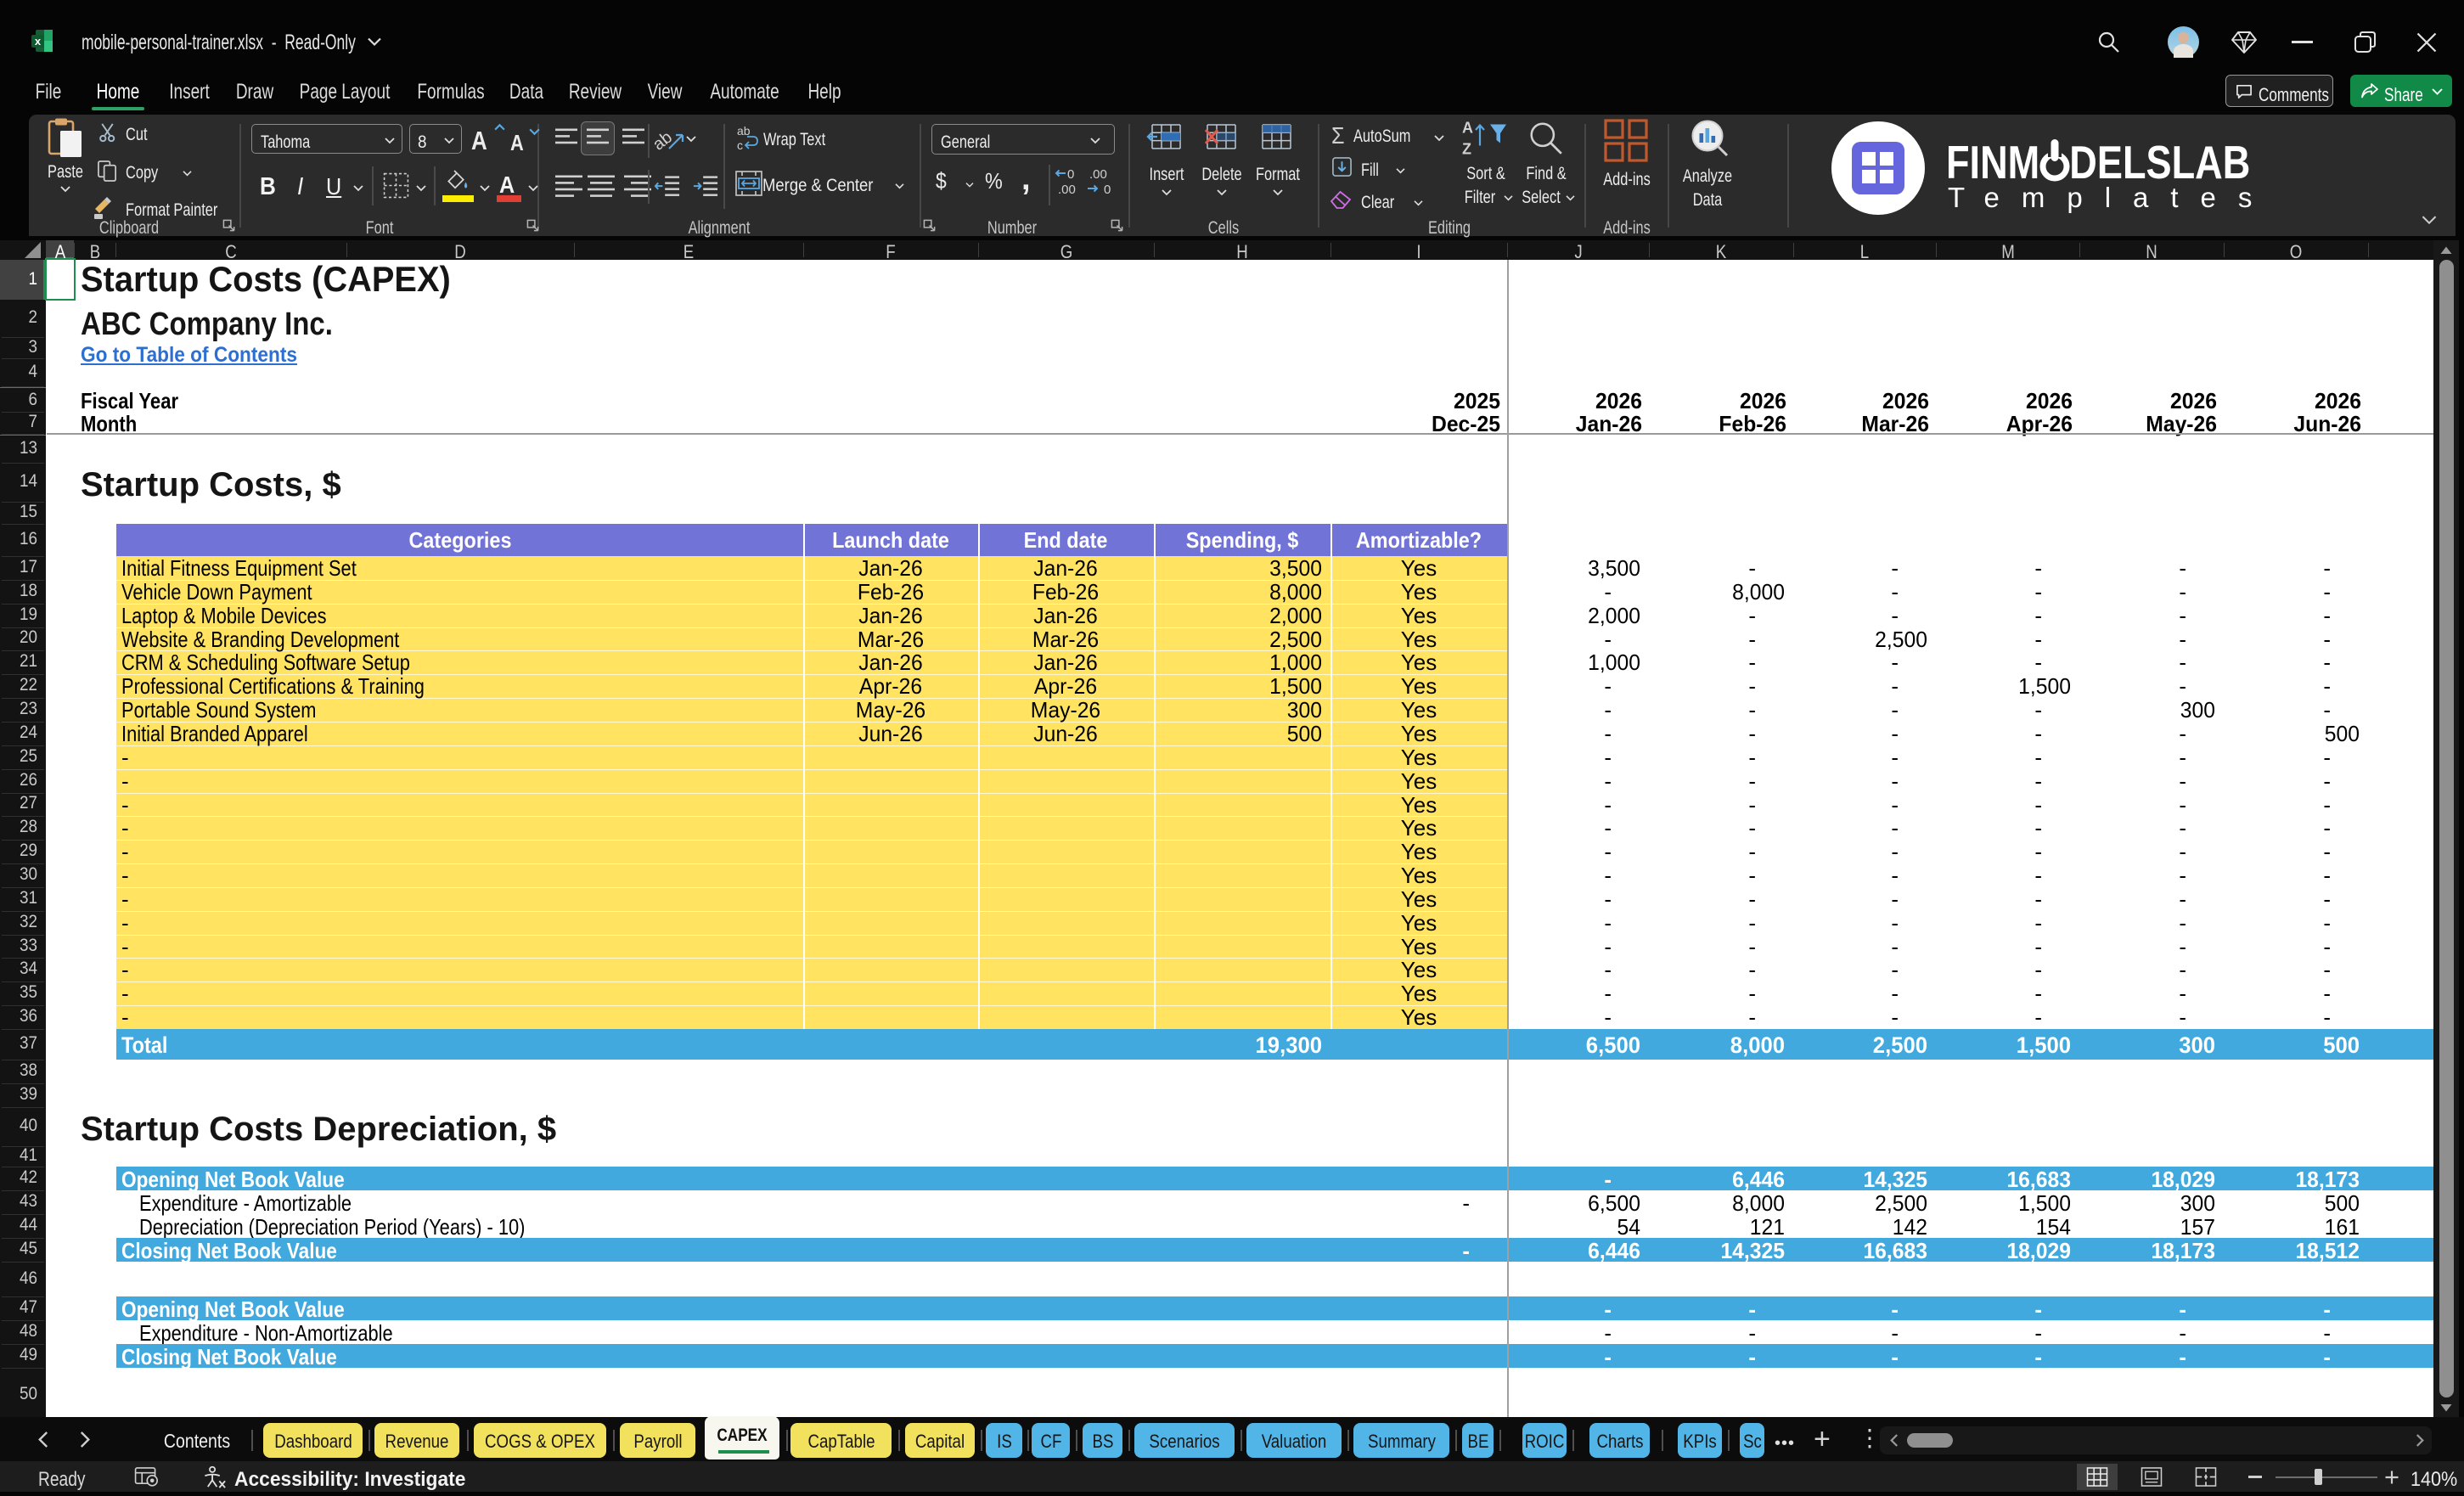  I want to click on svg-text: A, so click(1467, 128).